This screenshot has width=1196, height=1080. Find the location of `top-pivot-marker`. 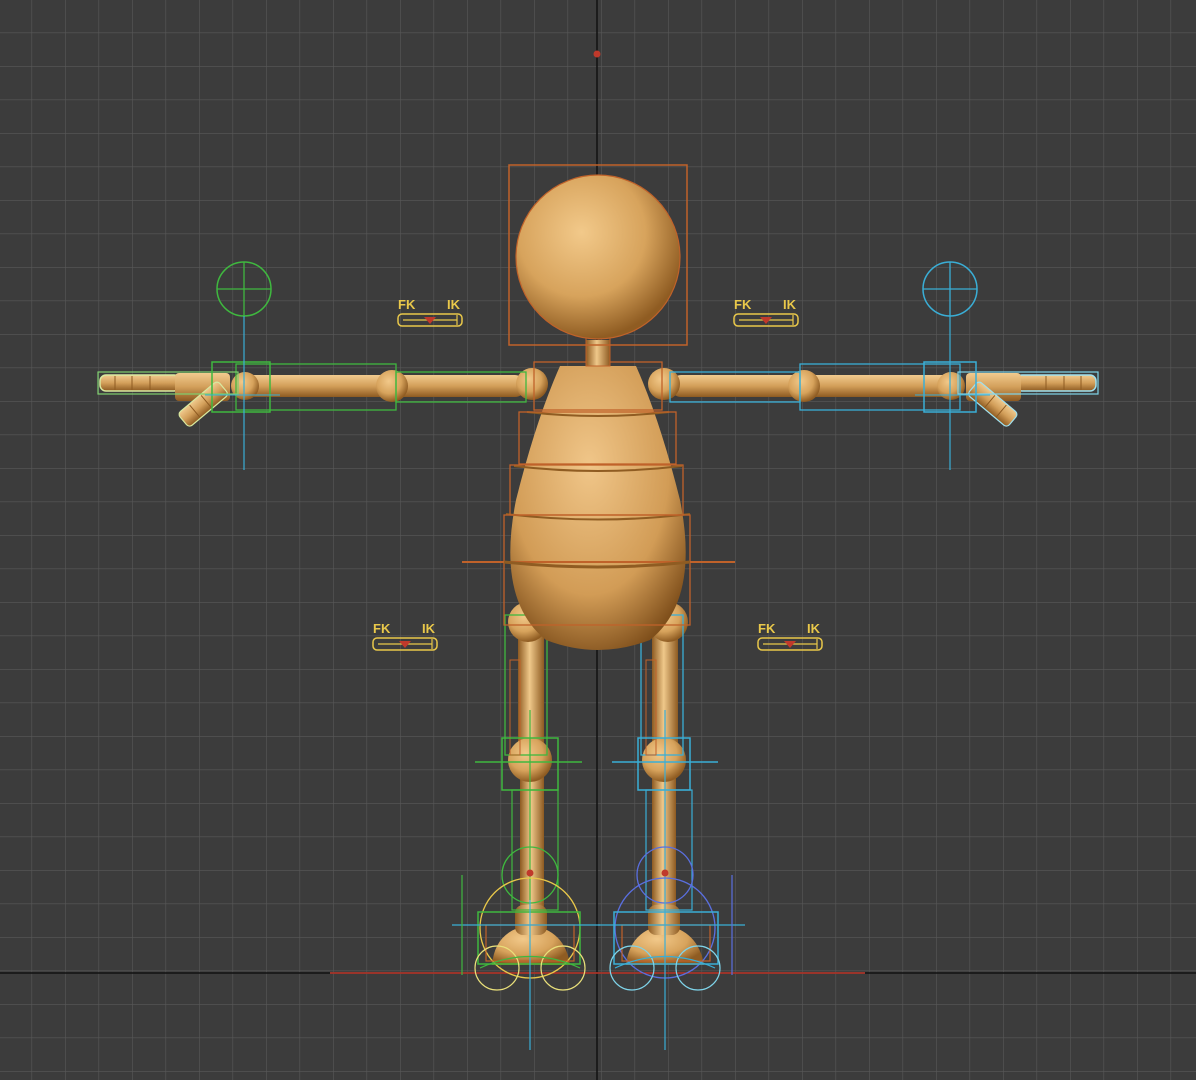

top-pivot-marker is located at coordinates (597, 54).